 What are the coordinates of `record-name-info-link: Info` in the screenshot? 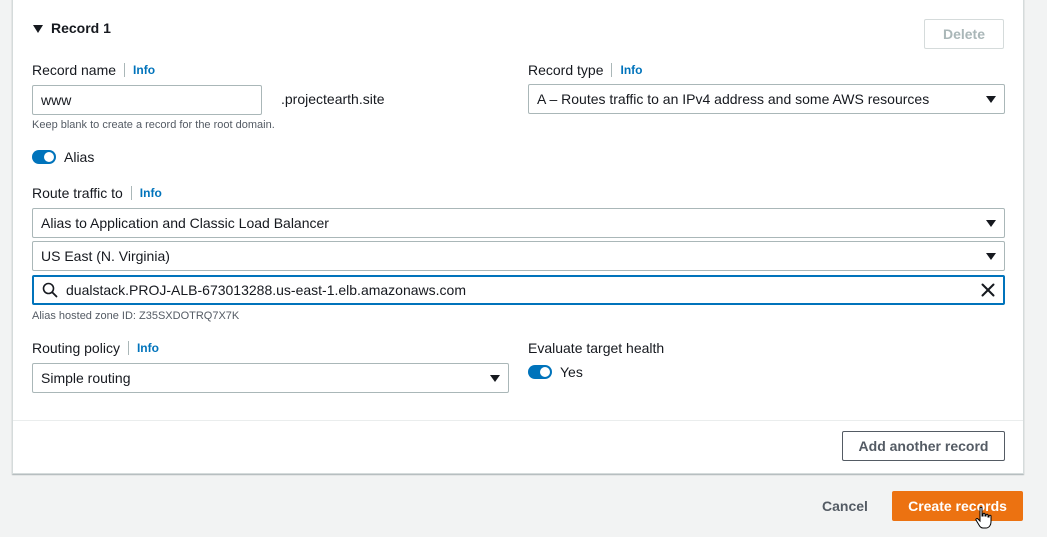 It's located at (139, 70).